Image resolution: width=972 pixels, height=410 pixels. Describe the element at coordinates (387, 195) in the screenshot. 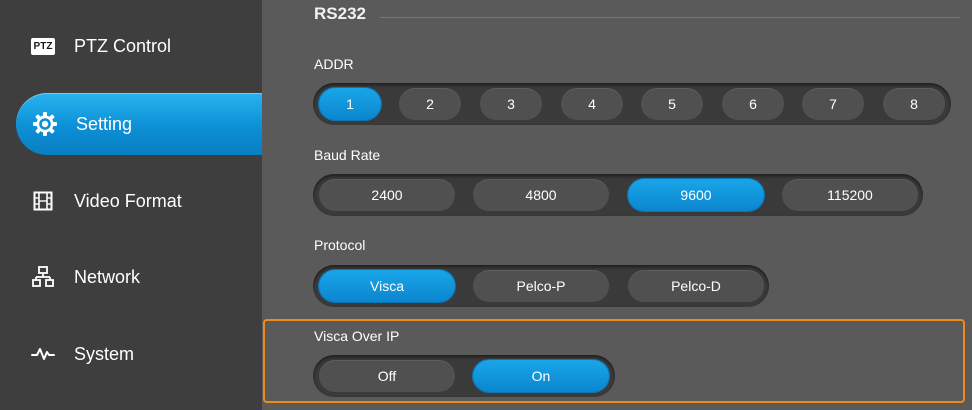

I see `baud-option-2400: 2400` at that location.